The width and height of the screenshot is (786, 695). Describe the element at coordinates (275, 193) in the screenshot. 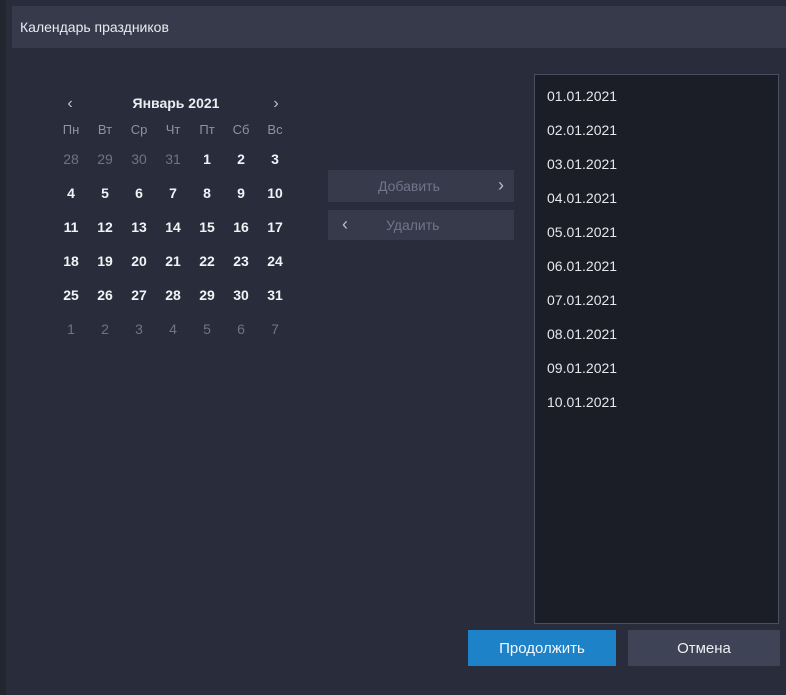

I see `calendar-day: 10` at that location.